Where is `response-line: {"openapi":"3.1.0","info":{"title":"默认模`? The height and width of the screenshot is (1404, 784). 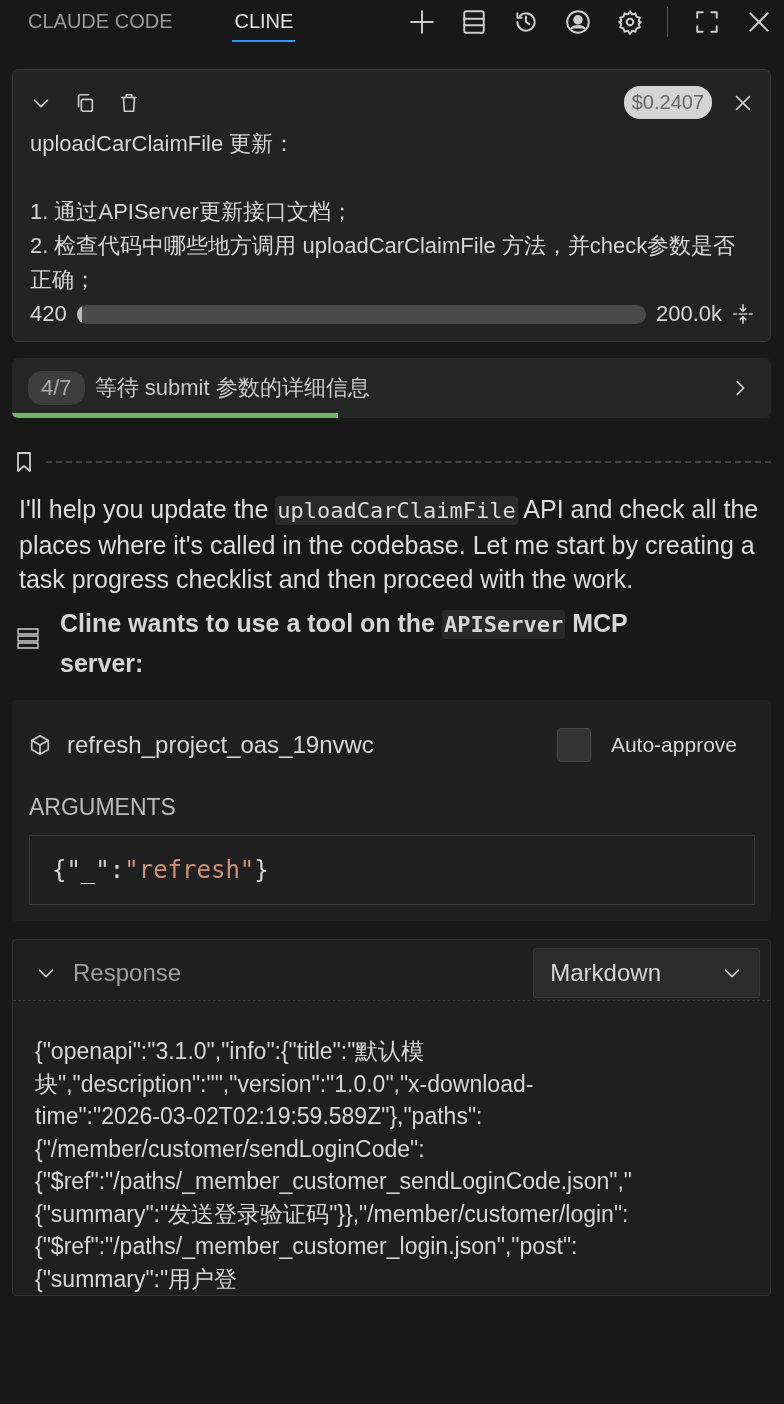 response-line: {"openapi":"3.1.0","info":{"title":"默认模 is located at coordinates (230, 1051).